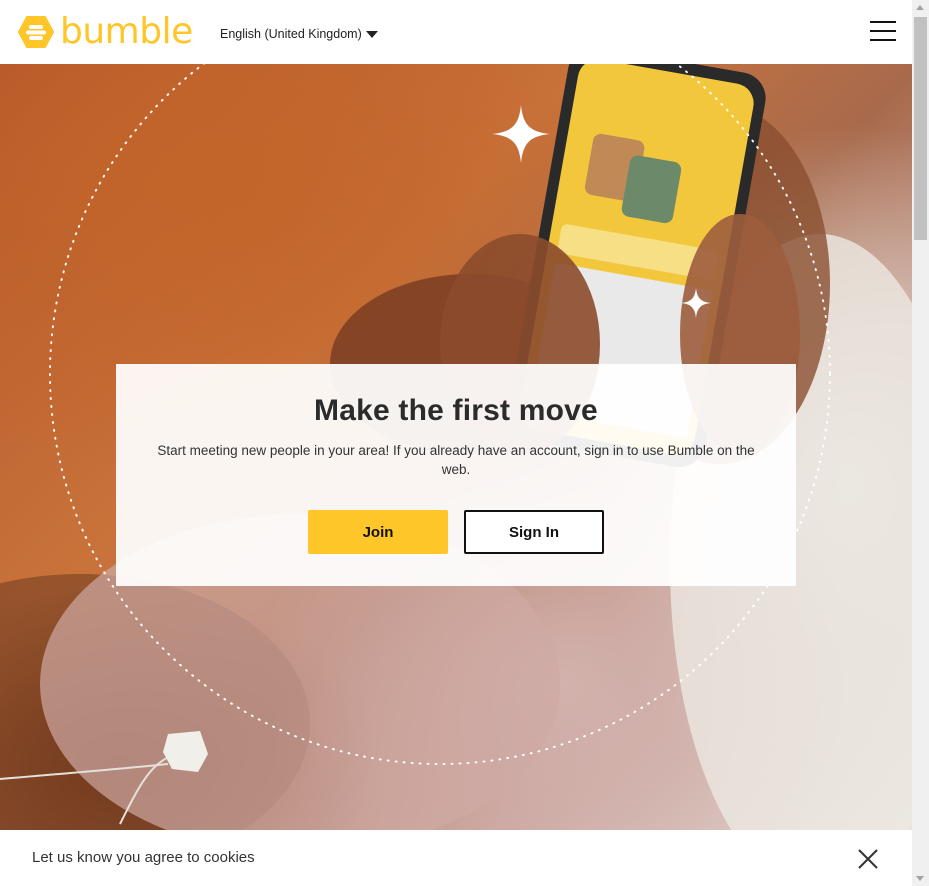 This screenshot has height=886, width=929. I want to click on hamburger-menu-icon, so click(883, 31).